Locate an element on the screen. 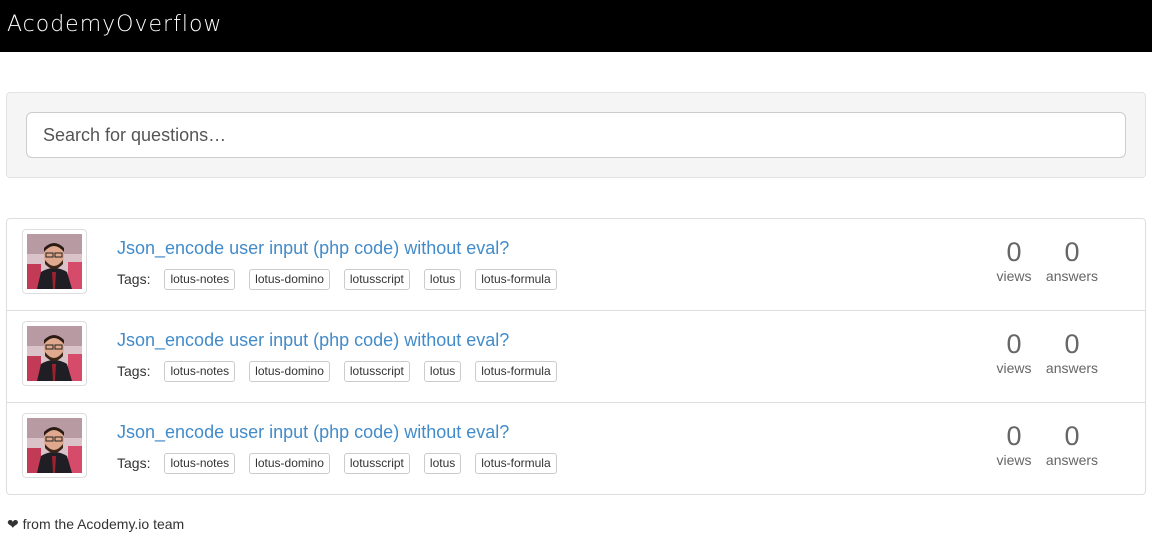 The image size is (1152, 544). footer-text: from the Acodemy.io team is located at coordinates (101, 524).